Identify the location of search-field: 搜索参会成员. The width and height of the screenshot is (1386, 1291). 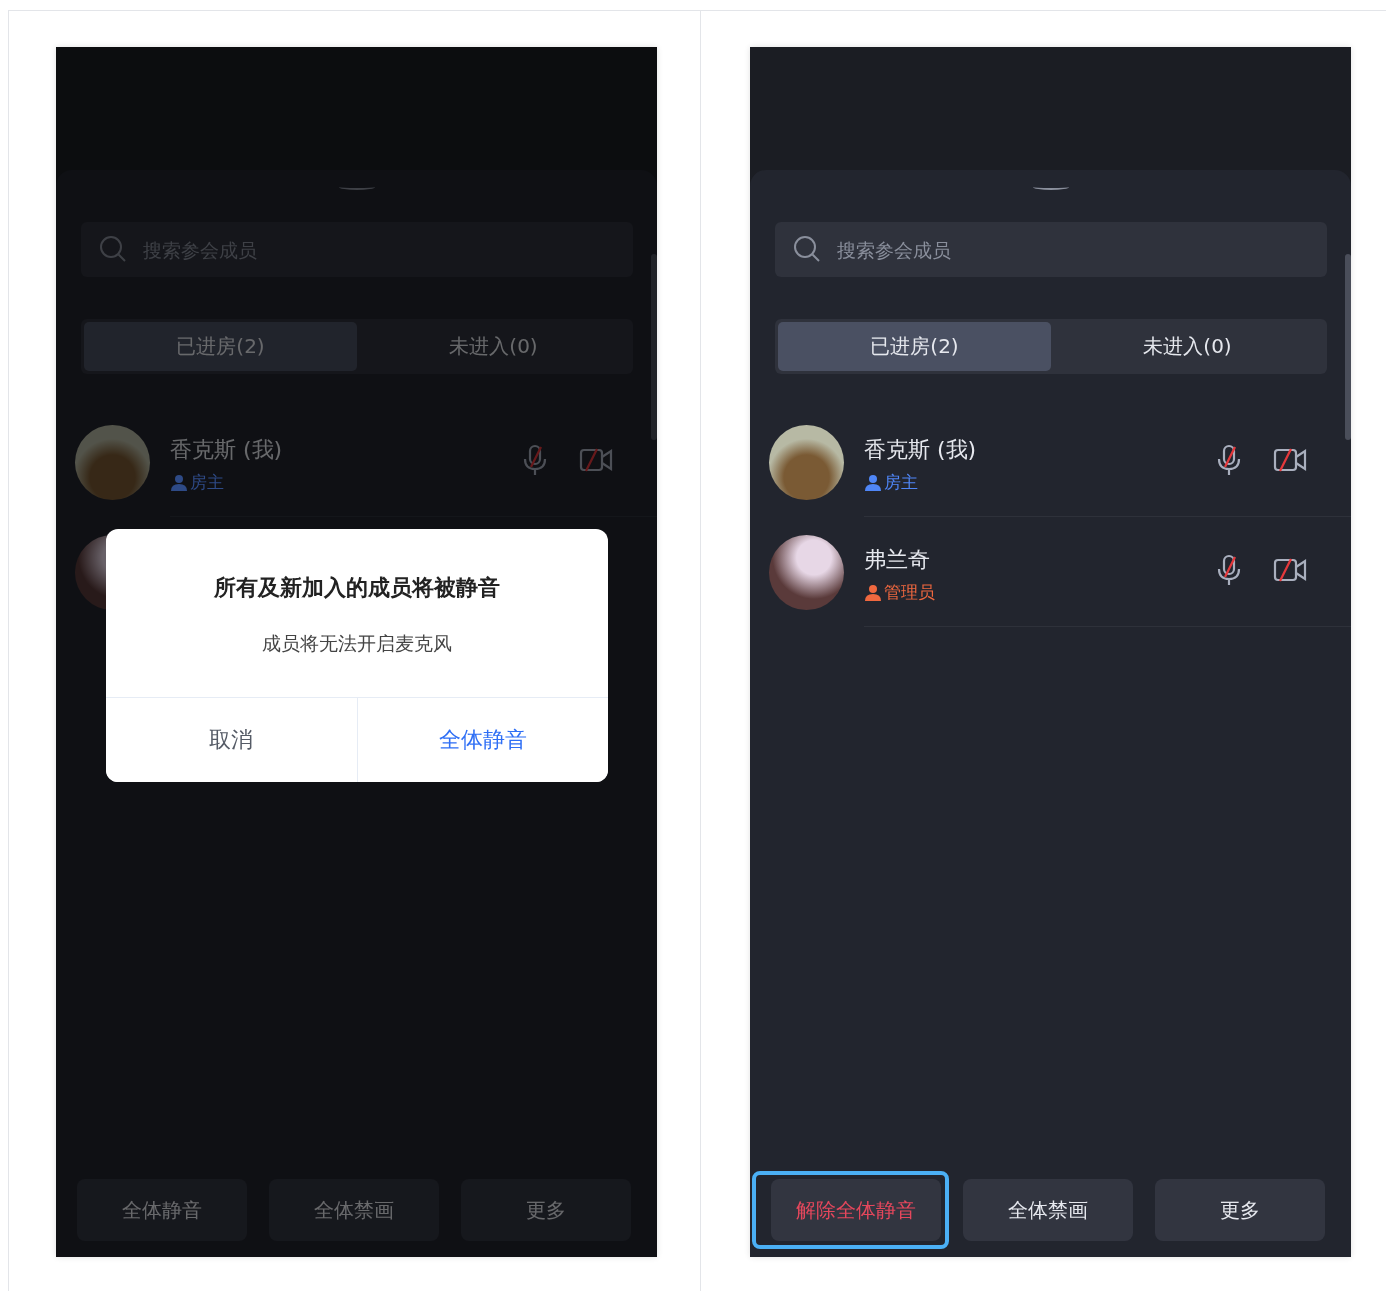
(1051, 249).